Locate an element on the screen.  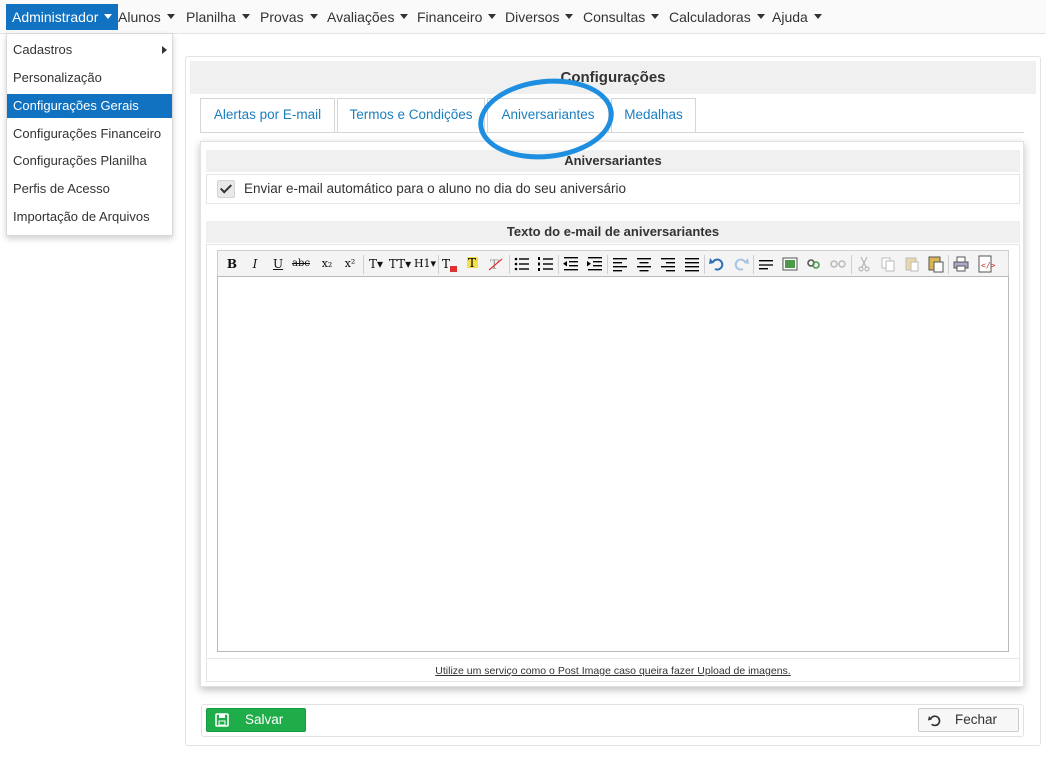
strikethrough-icon: abc is located at coordinates (301, 264).